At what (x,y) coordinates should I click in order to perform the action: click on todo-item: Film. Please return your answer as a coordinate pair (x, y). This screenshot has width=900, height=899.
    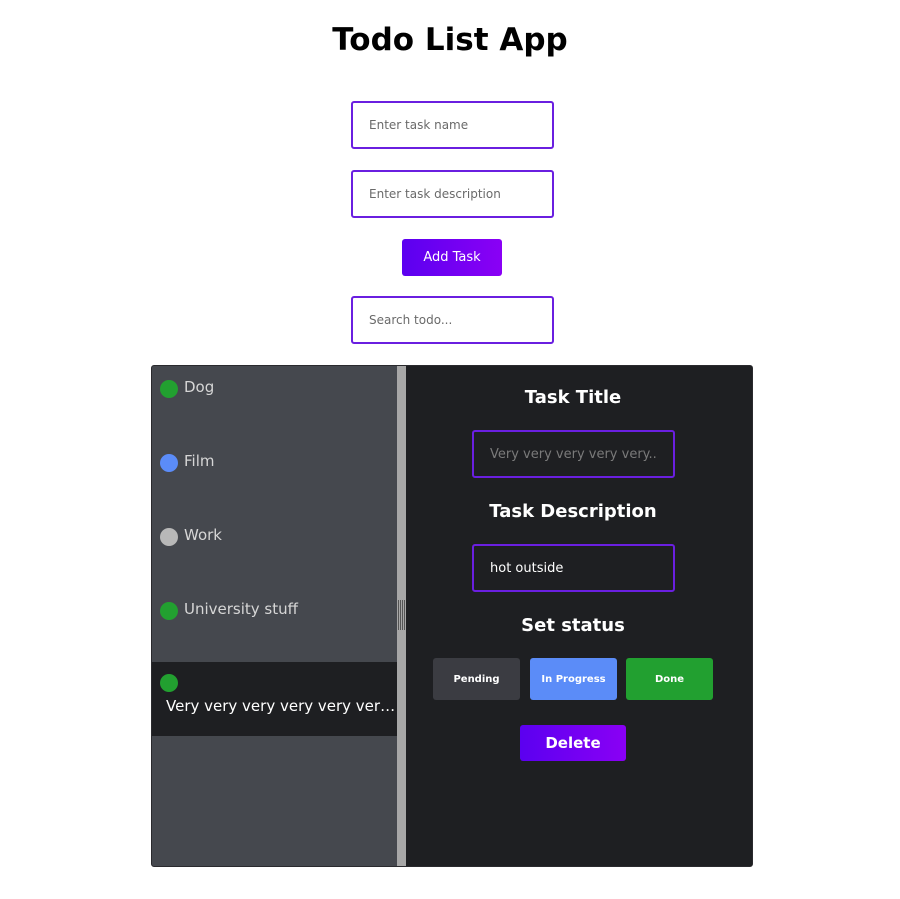
    Looking at the image, I should click on (274, 477).